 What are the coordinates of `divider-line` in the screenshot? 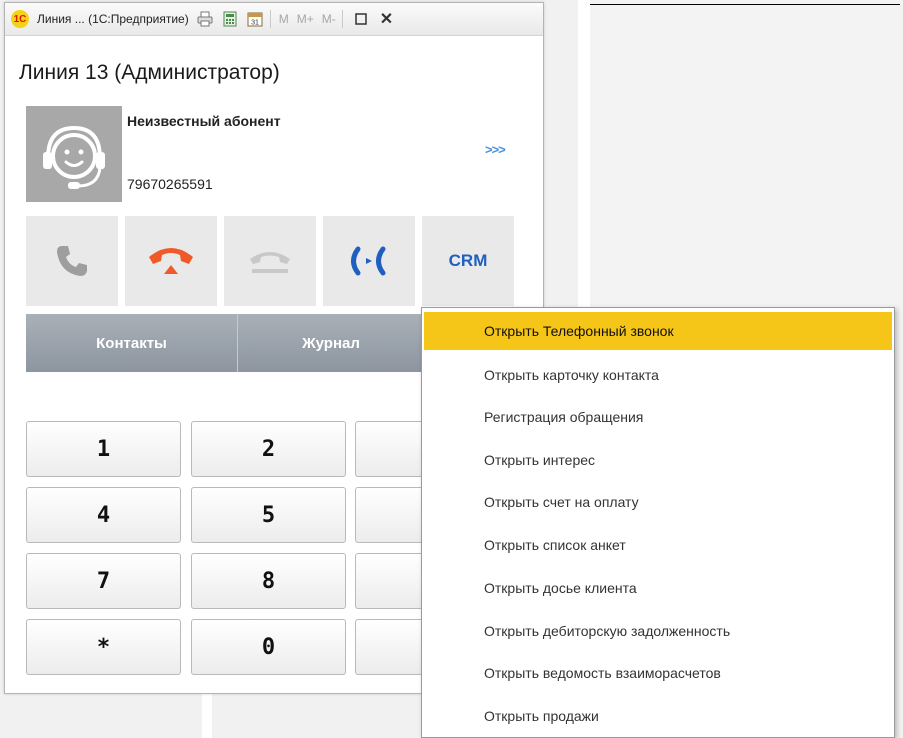 It's located at (745, 4).